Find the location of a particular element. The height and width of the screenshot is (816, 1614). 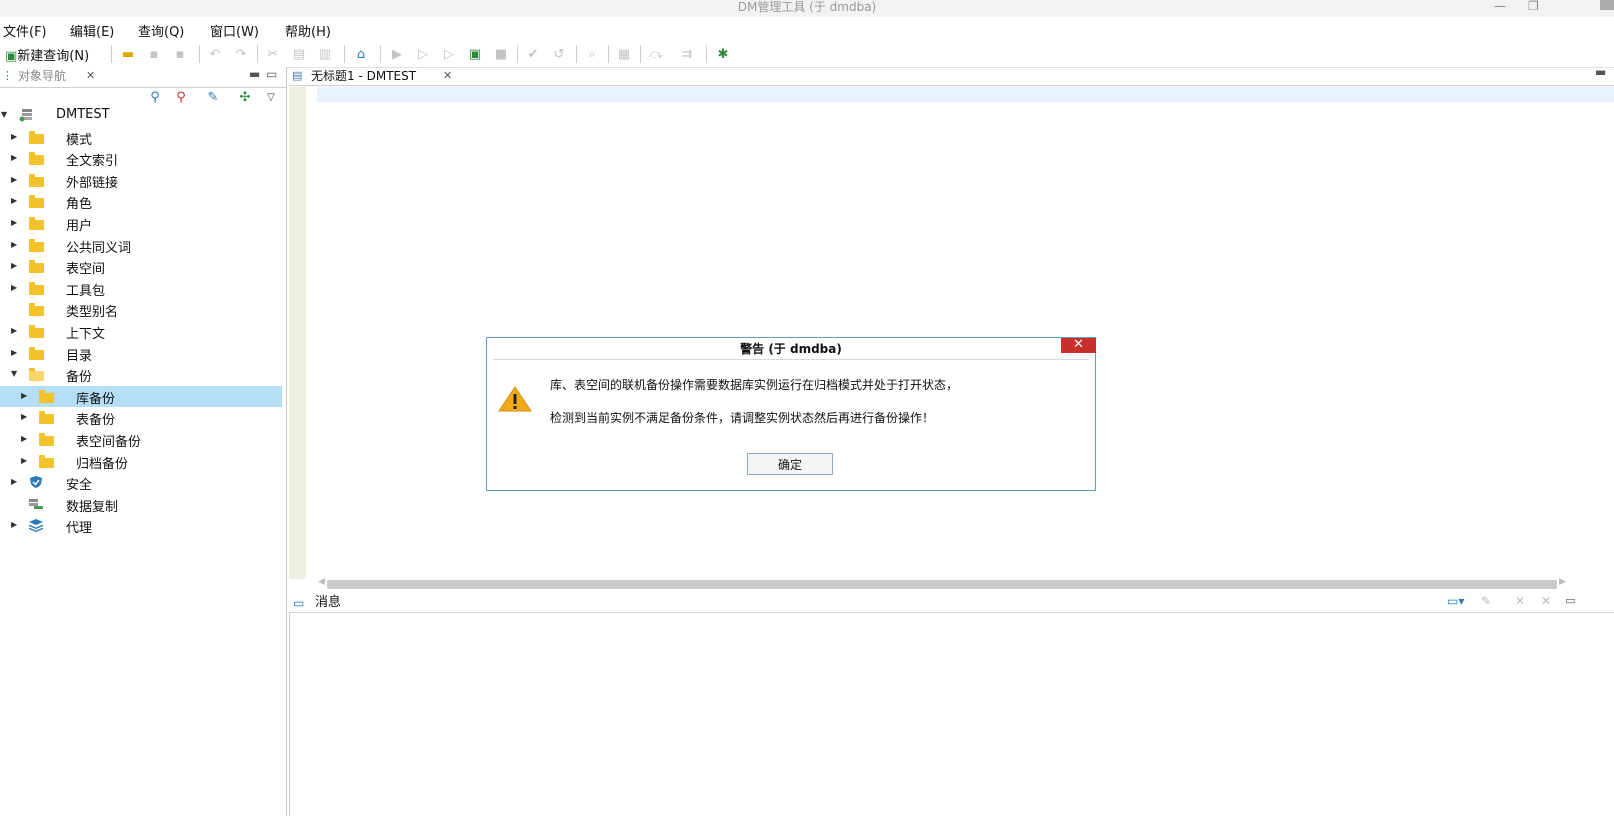

menu-query: 查询(Q) is located at coordinates (161, 30).